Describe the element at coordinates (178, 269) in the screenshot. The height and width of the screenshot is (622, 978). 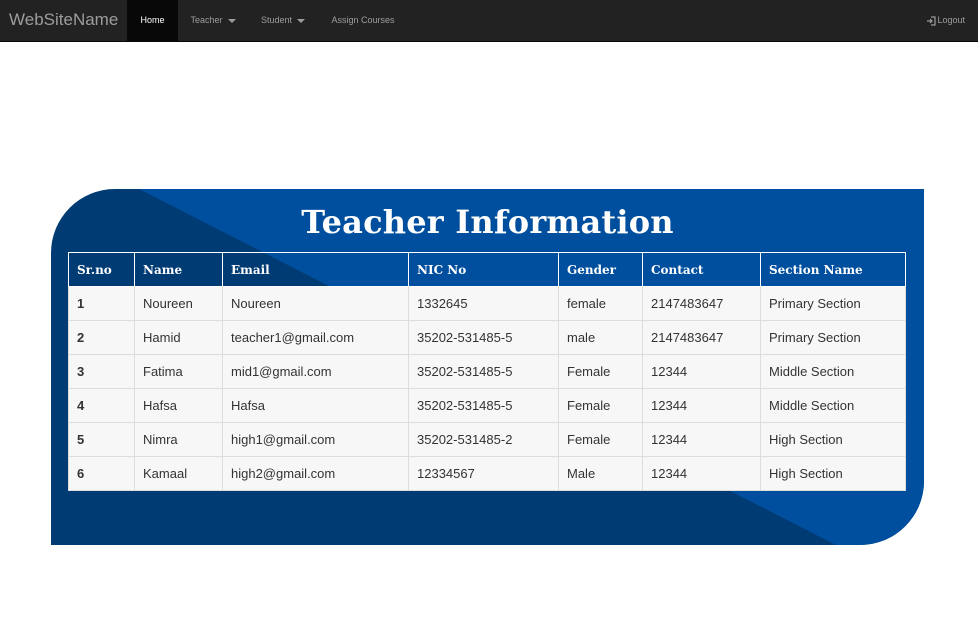
I see `column-header: Name` at that location.